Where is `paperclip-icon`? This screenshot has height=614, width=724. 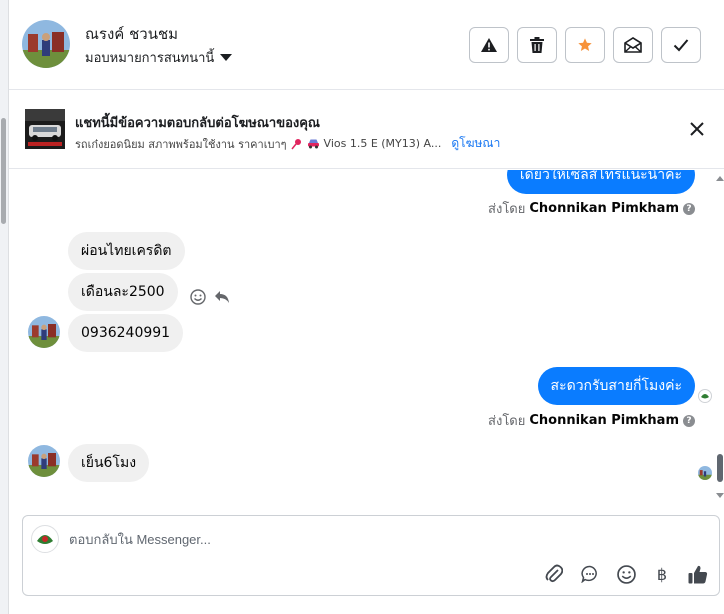
paperclip-icon is located at coordinates (554, 573).